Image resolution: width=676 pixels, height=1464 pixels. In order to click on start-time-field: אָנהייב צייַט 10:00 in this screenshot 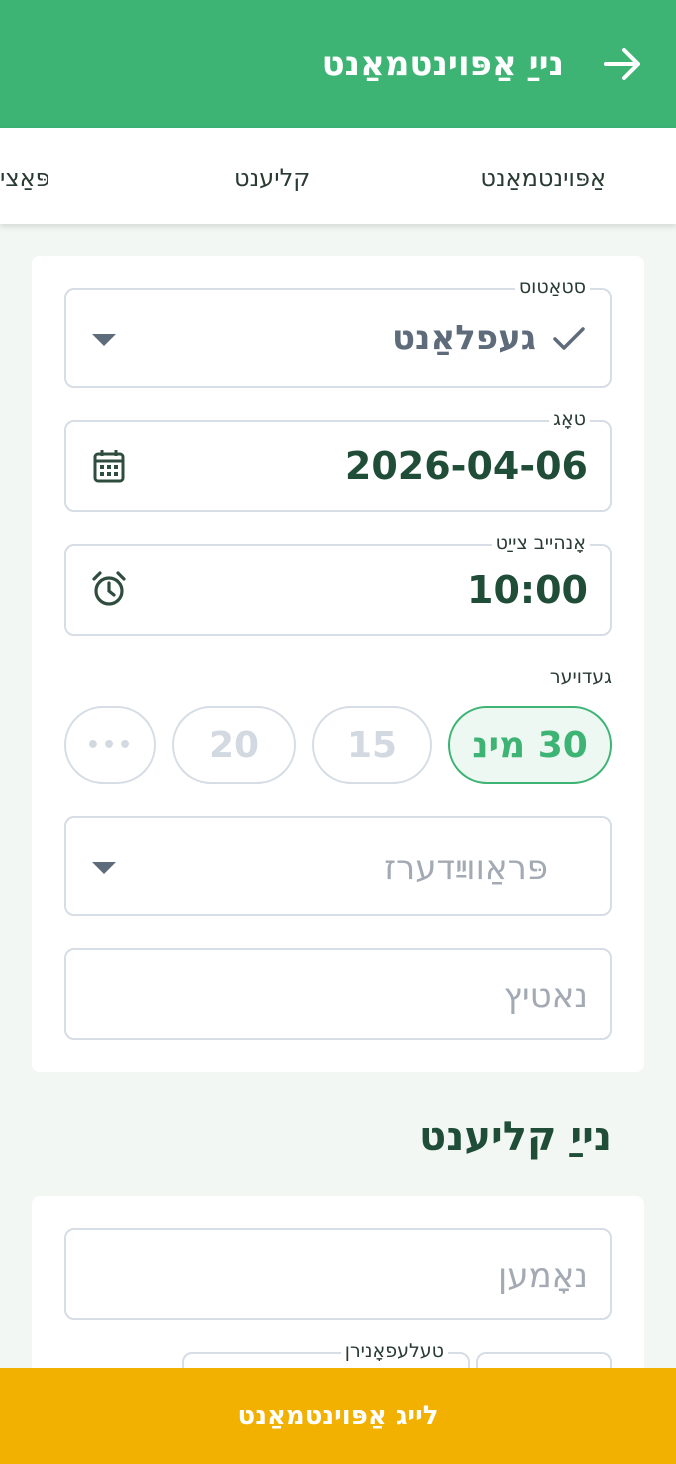, I will do `click(338, 584)`.